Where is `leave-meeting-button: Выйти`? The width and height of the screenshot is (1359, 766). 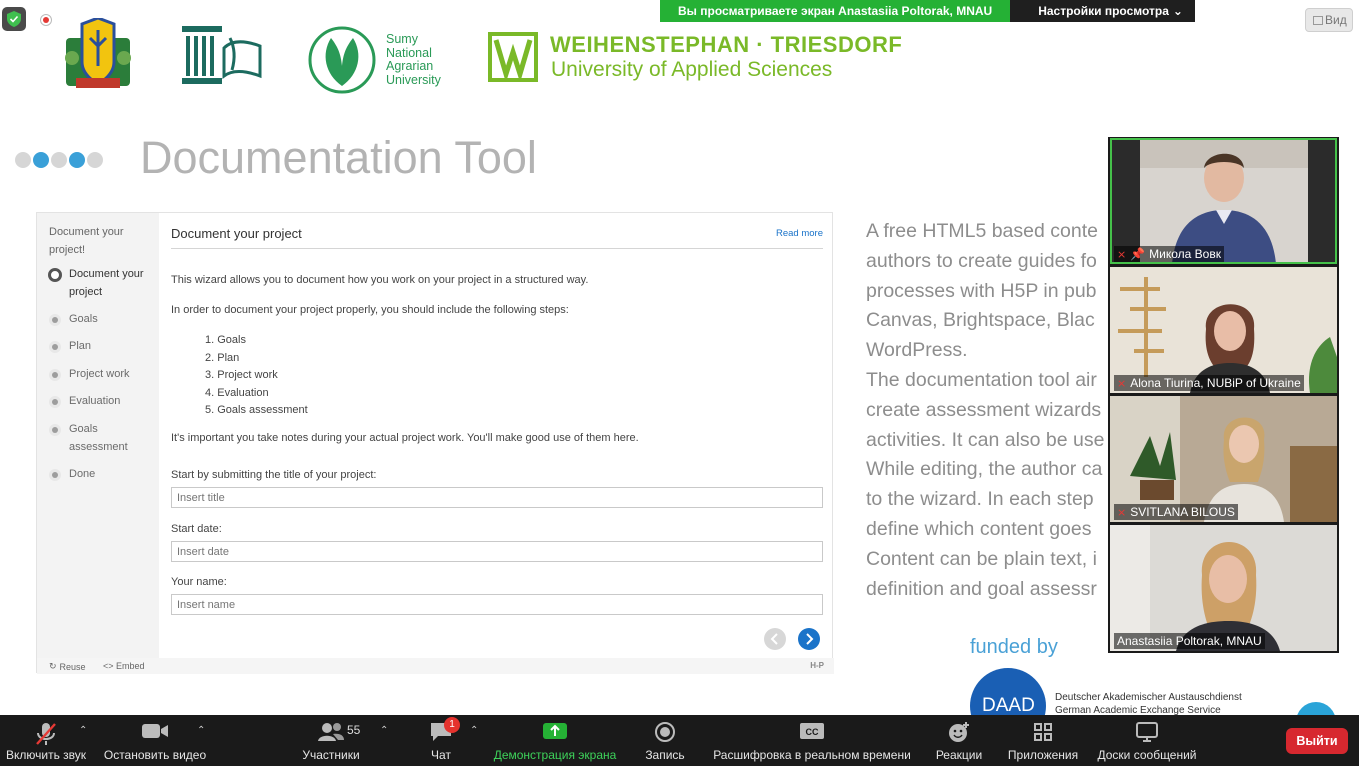 leave-meeting-button: Выйти is located at coordinates (1317, 741).